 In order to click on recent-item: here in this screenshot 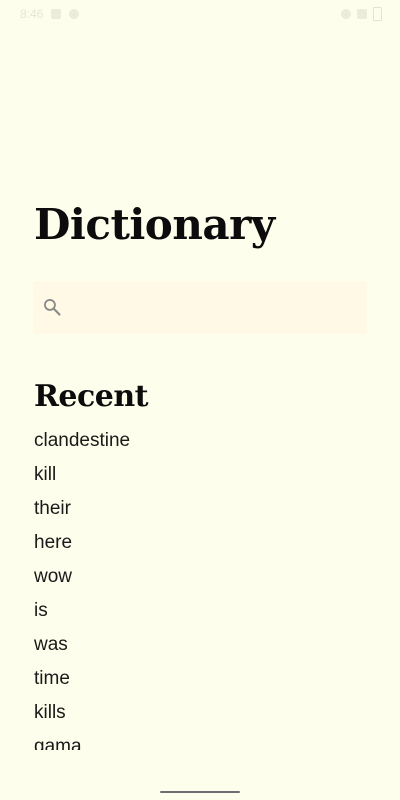, I will do `click(200, 543)`.